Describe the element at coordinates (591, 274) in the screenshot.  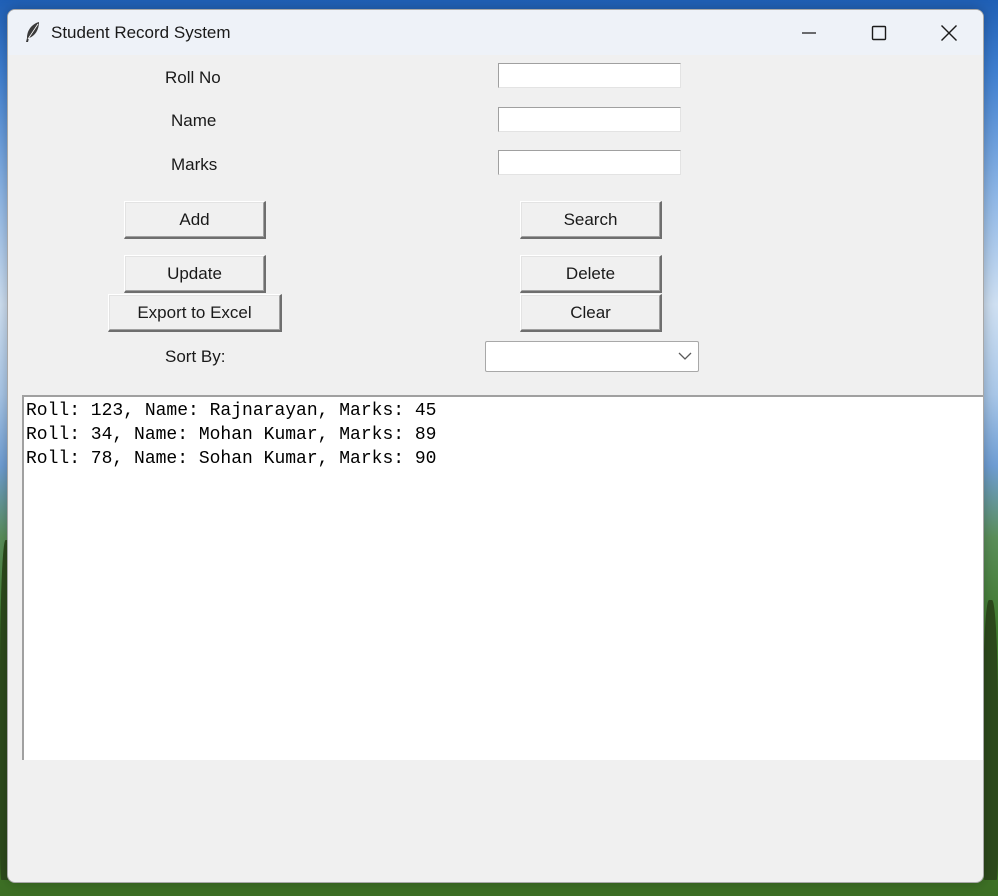
I see `delete-button: Delete` at that location.